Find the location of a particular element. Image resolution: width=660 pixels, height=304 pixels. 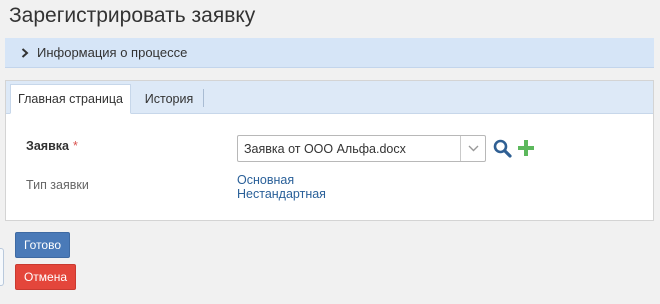

required-marker: * is located at coordinates (75, 146).